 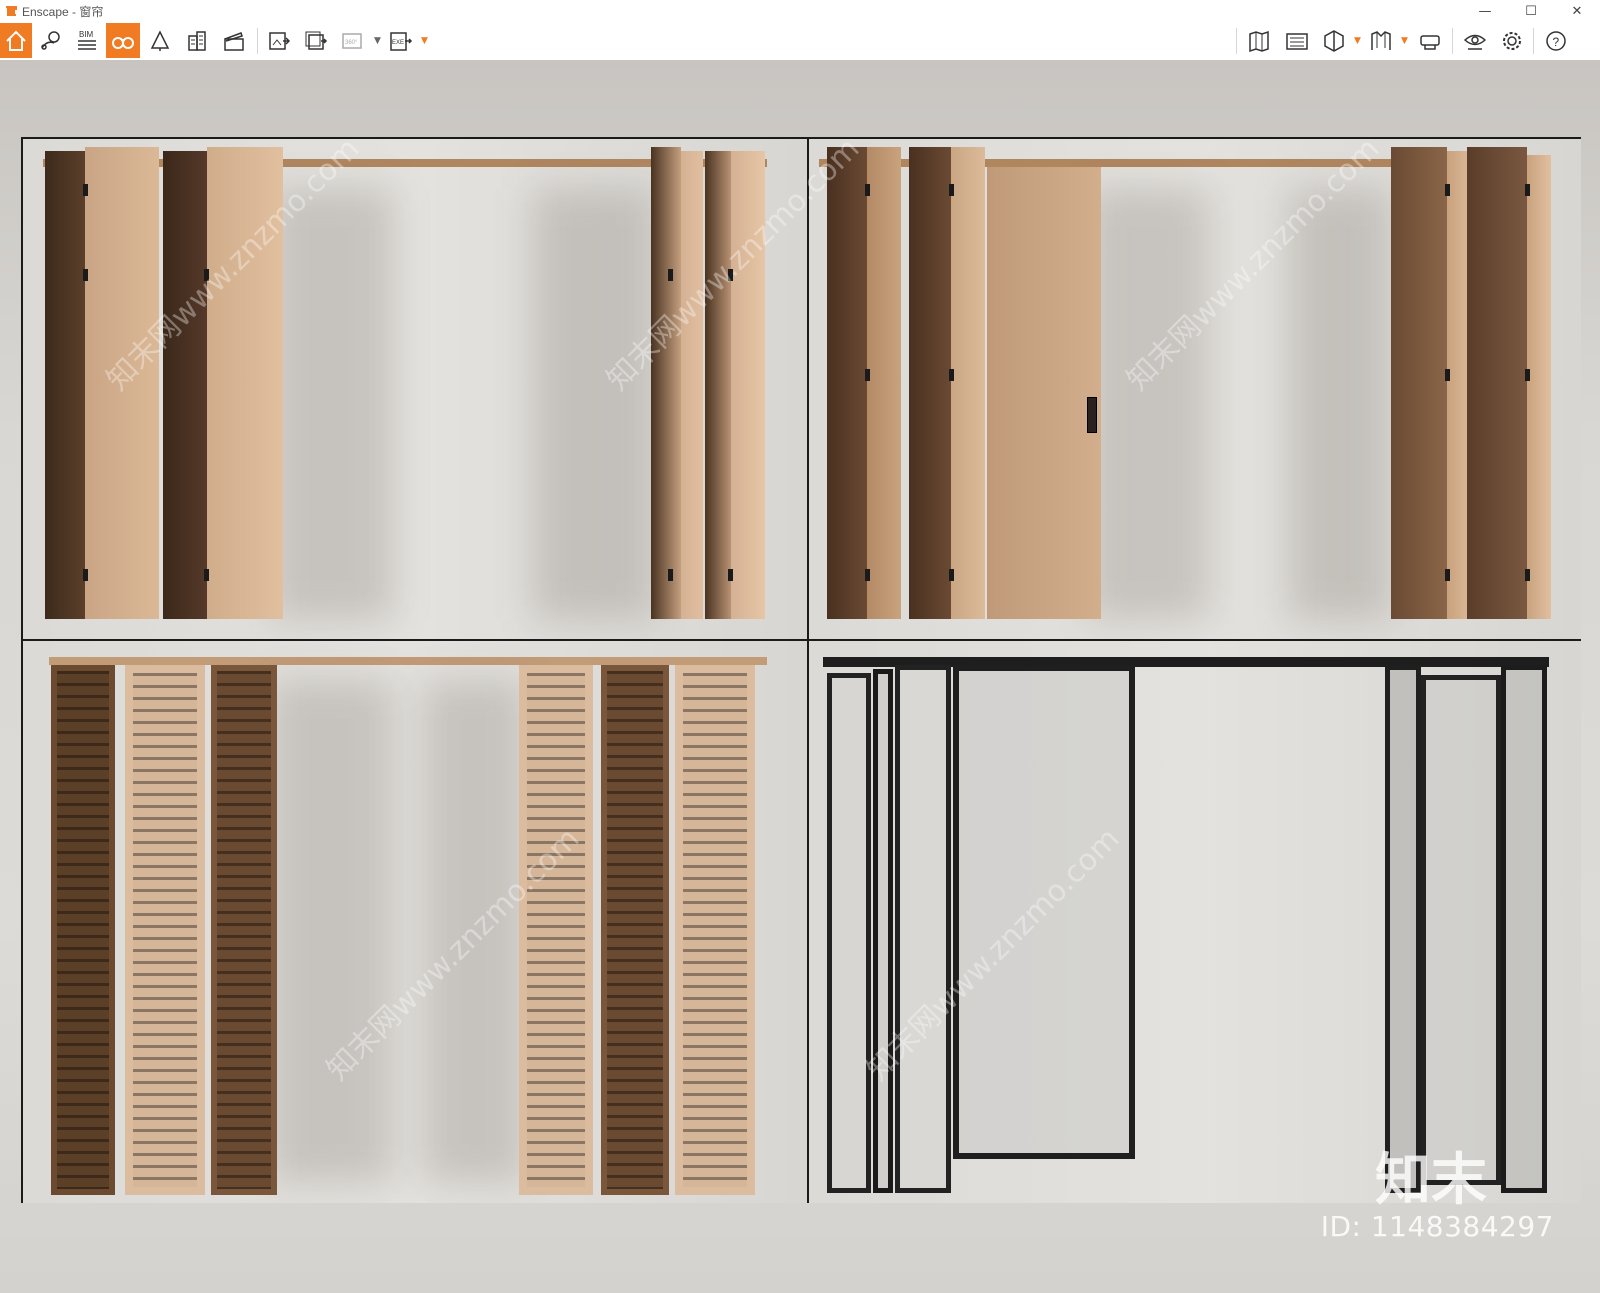 I want to click on map-icon, so click(x=1259, y=41).